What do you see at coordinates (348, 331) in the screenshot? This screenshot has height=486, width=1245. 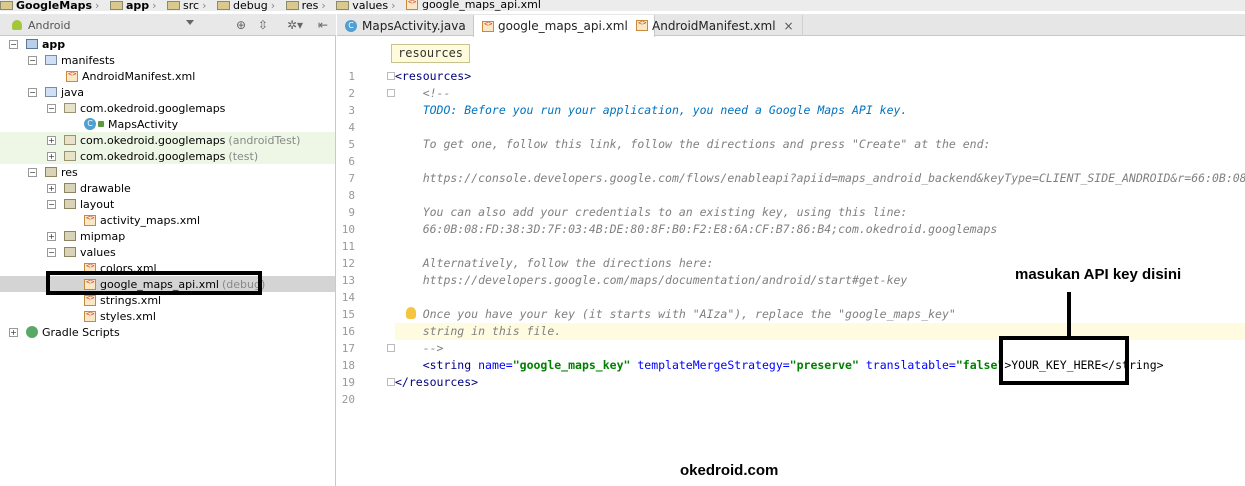 I see `line-number: 16` at bounding box center [348, 331].